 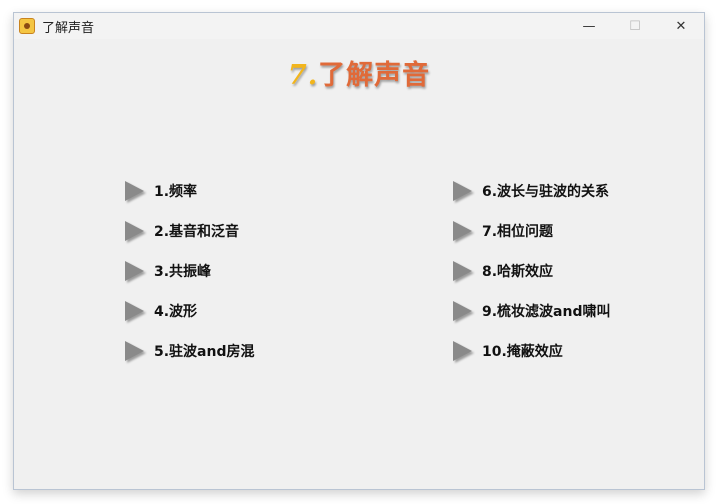 What do you see at coordinates (183, 272) in the screenshot?
I see `menu-item-label: 3.共振峰` at bounding box center [183, 272].